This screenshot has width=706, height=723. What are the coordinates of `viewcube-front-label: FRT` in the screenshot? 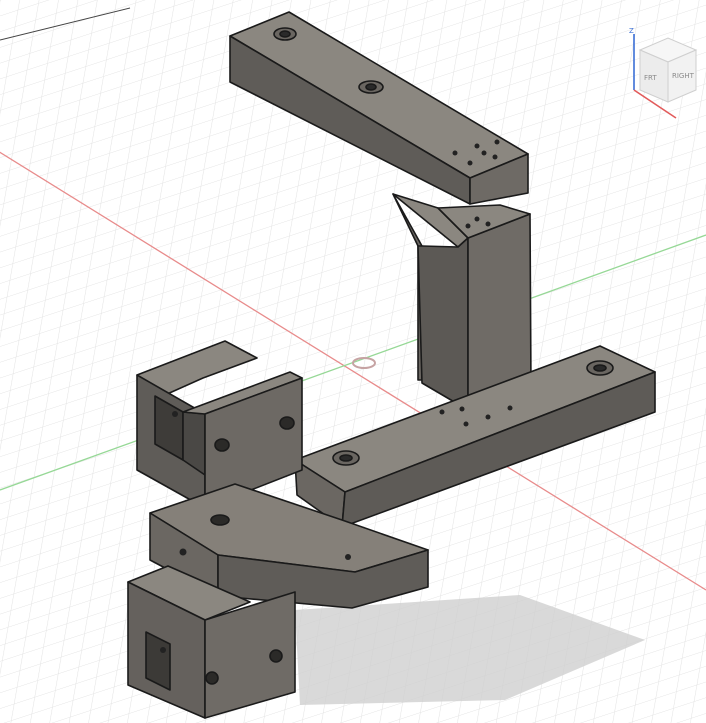 It's located at (650, 78).